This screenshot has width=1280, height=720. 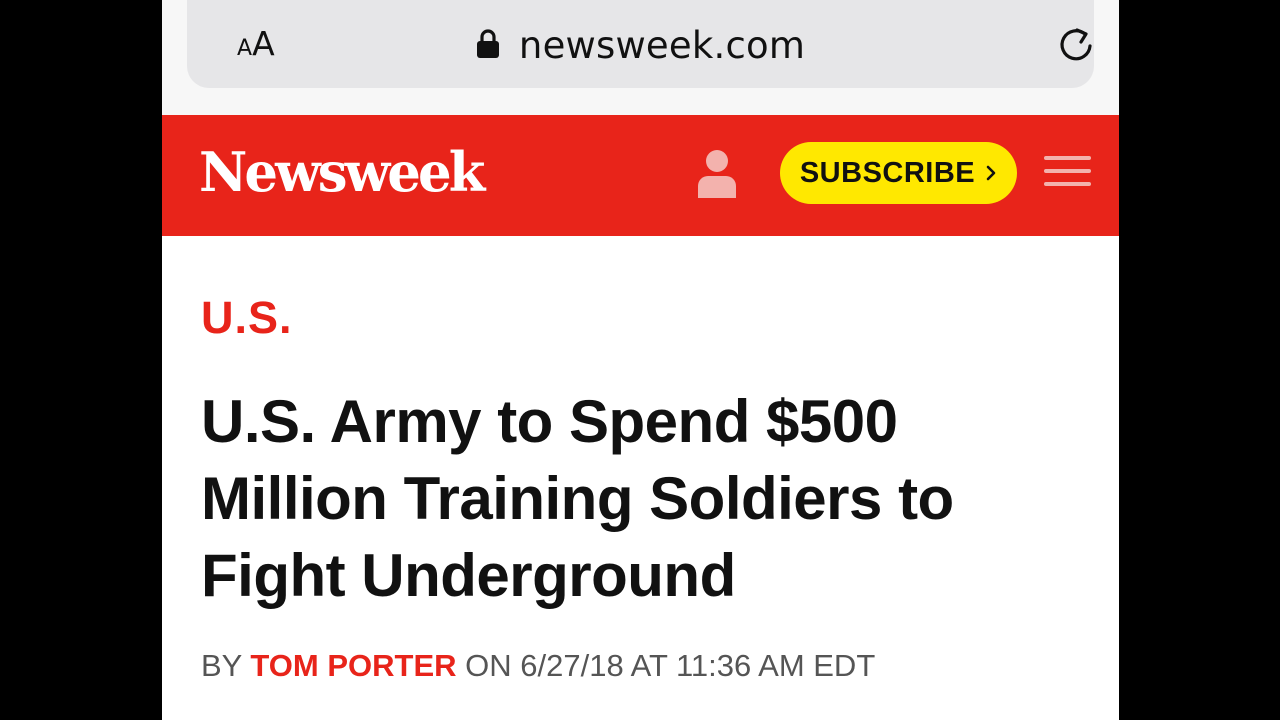 What do you see at coordinates (342, 172) in the screenshot?
I see `newsweek-logo: Newsweek` at bounding box center [342, 172].